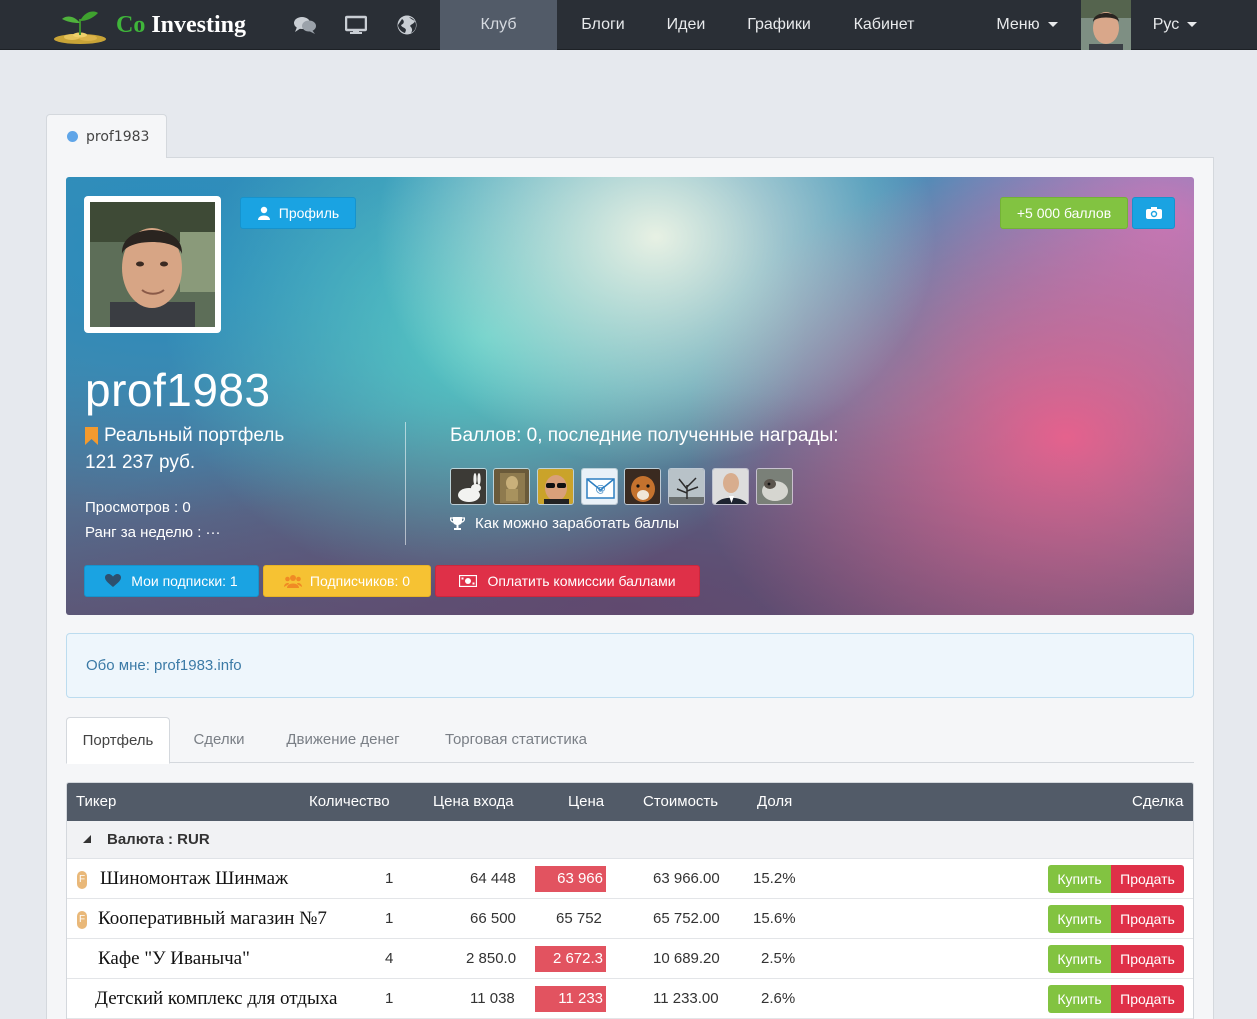  Describe the element at coordinates (199, 24) in the screenshot. I see `brand-investing: Investing` at that location.